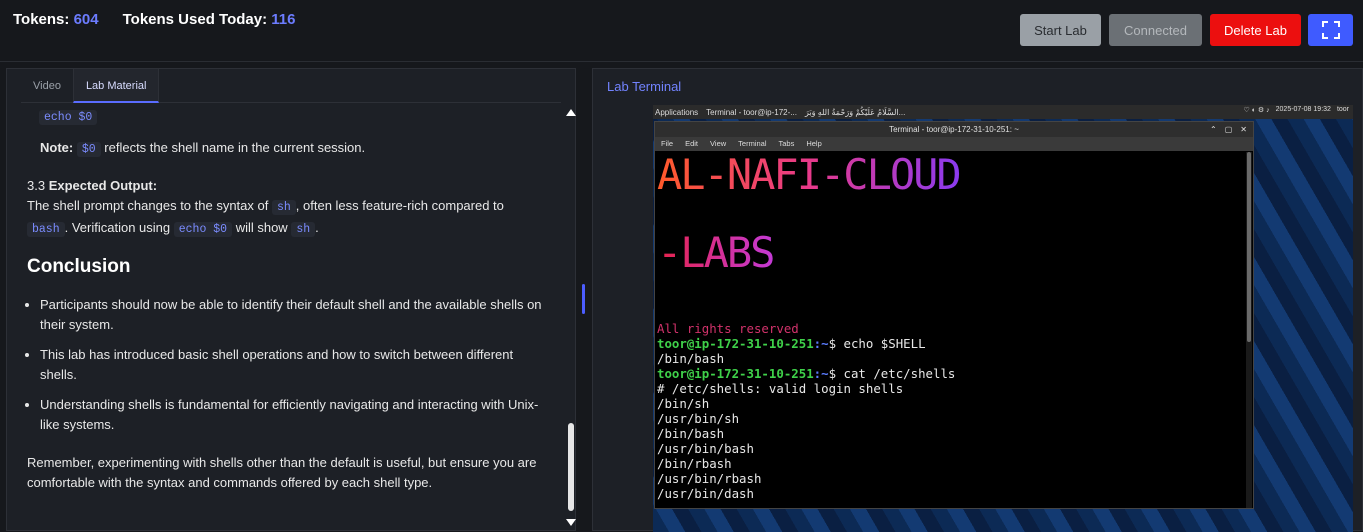 Image resolution: width=1363 pixels, height=532 pixels. I want to click on minimize-icon: ⌃, so click(1213, 129).